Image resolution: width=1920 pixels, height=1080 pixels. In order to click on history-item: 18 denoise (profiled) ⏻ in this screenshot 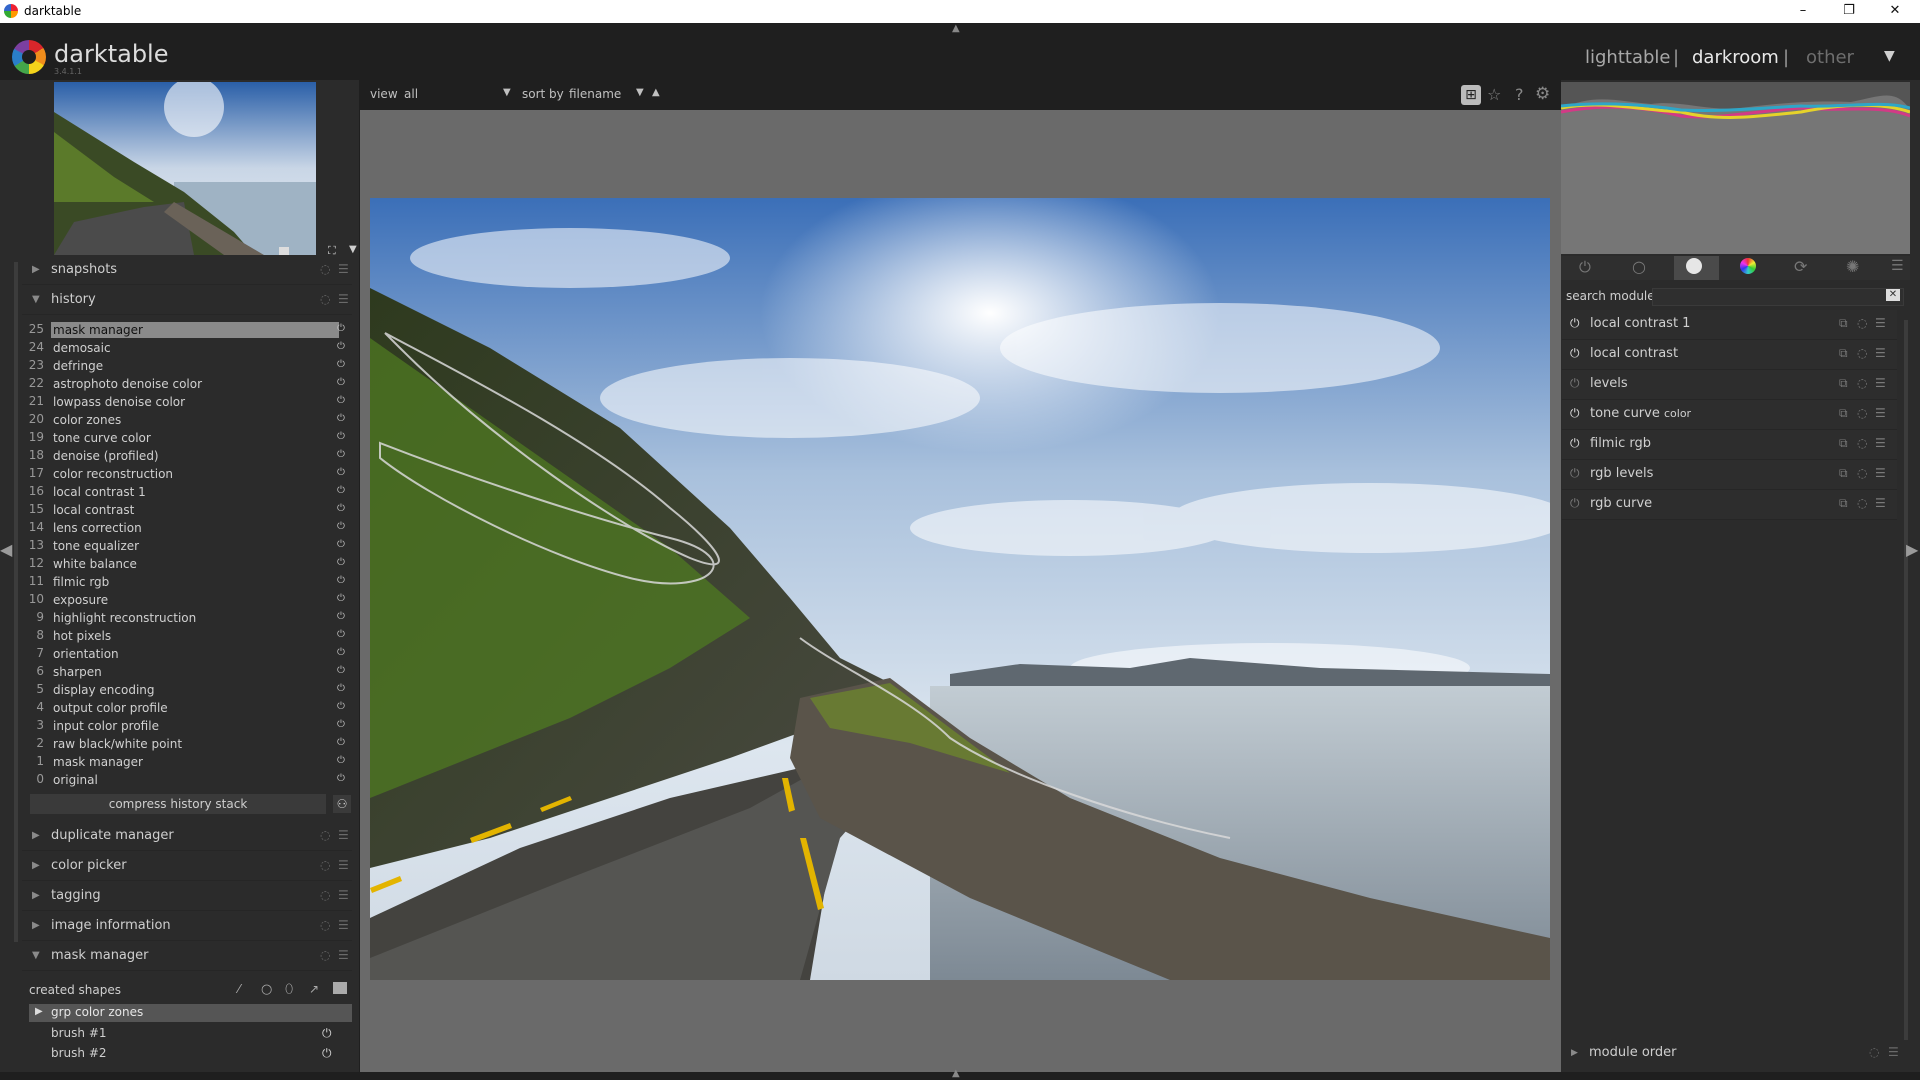, I will do `click(187, 457)`.